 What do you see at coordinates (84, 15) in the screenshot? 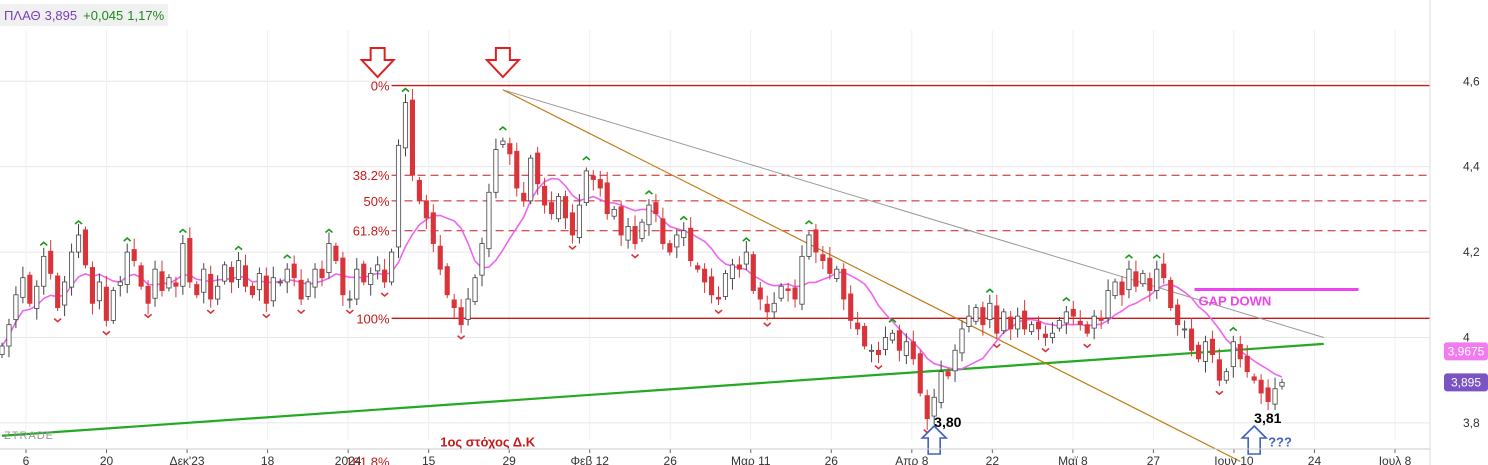
I see `ticker-header: ΠΛΑΘ 3,895 +0,045 1,17%` at bounding box center [84, 15].